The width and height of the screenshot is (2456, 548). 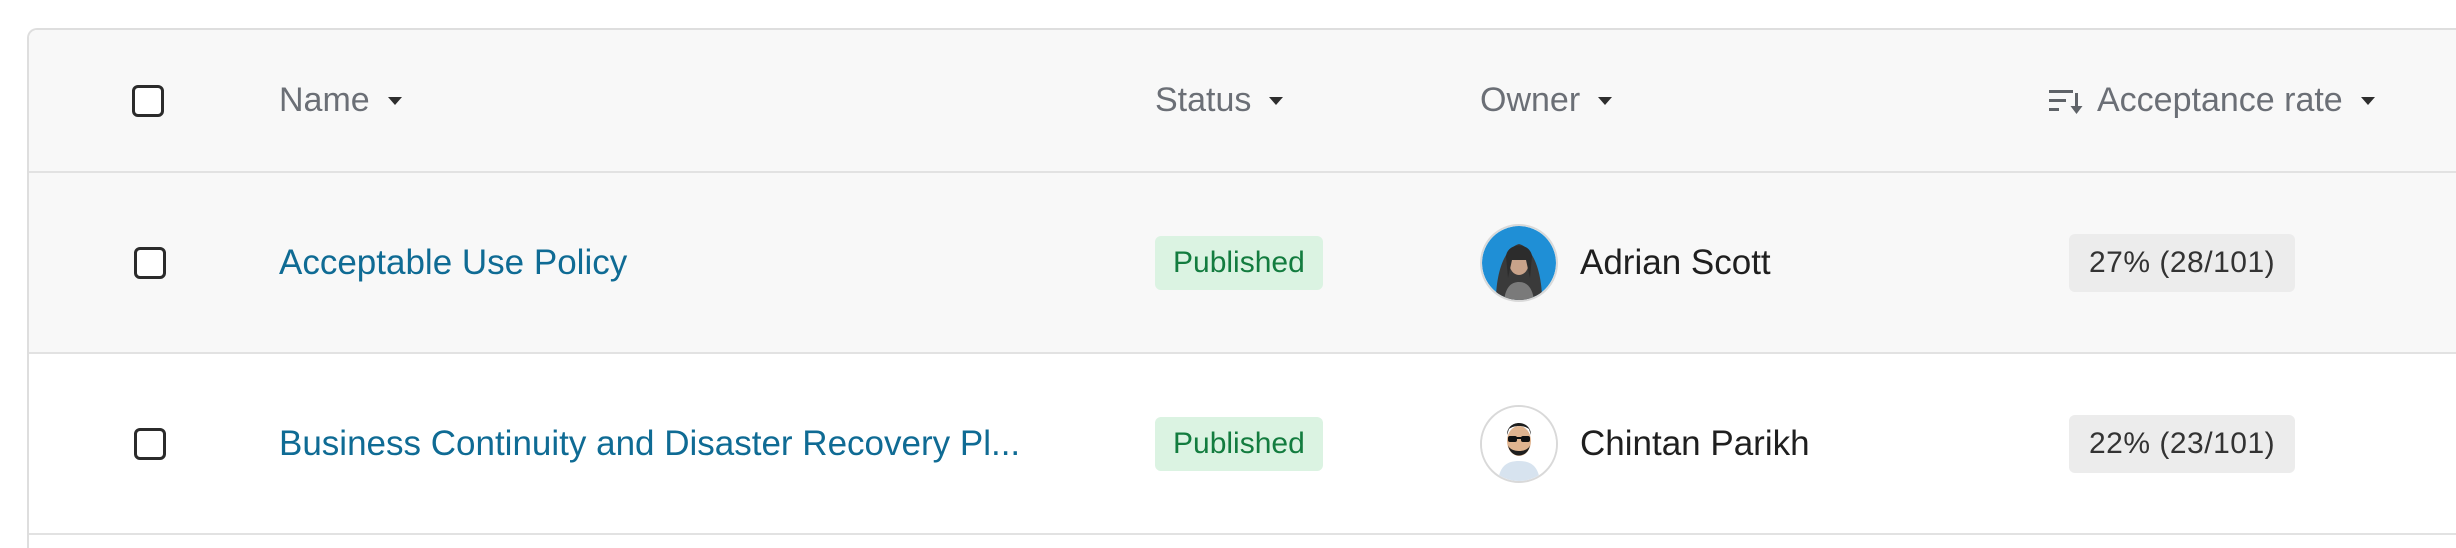 I want to click on column-header-acceptance-rate: Acceptance rate, so click(x=2211, y=100).